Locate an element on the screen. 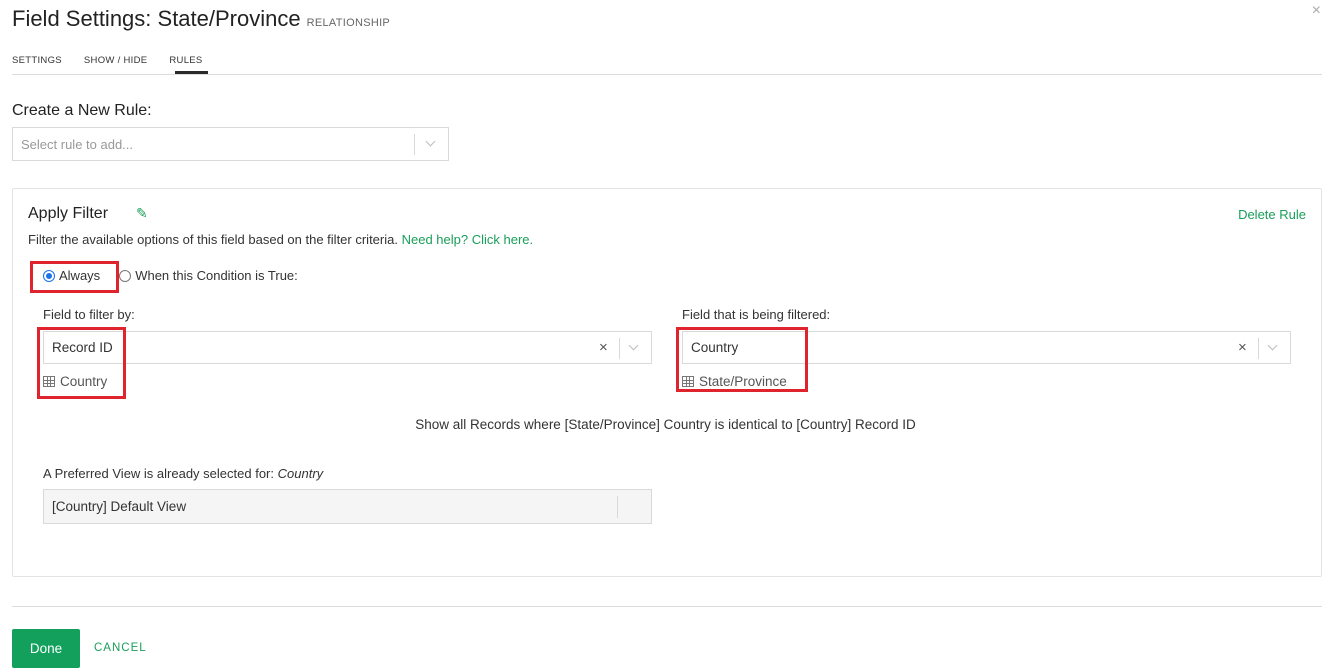  tab-settings: SETTINGS is located at coordinates (37, 60).